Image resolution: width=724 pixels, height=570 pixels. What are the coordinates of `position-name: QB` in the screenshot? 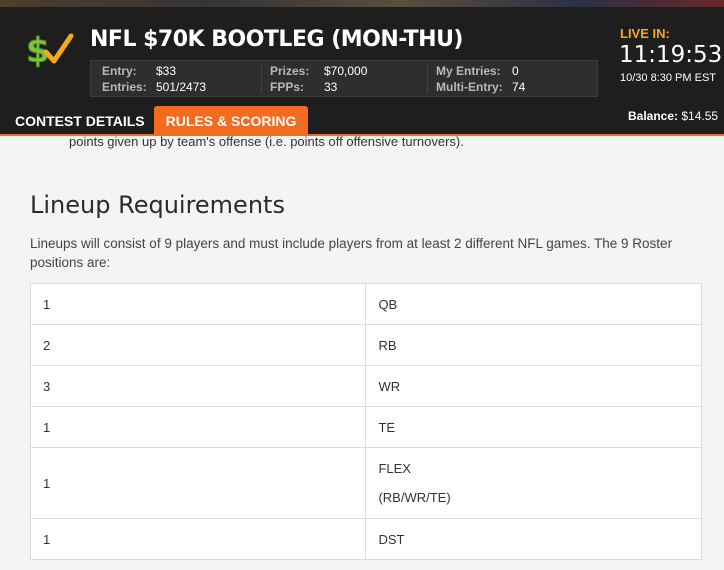 It's located at (533, 304).